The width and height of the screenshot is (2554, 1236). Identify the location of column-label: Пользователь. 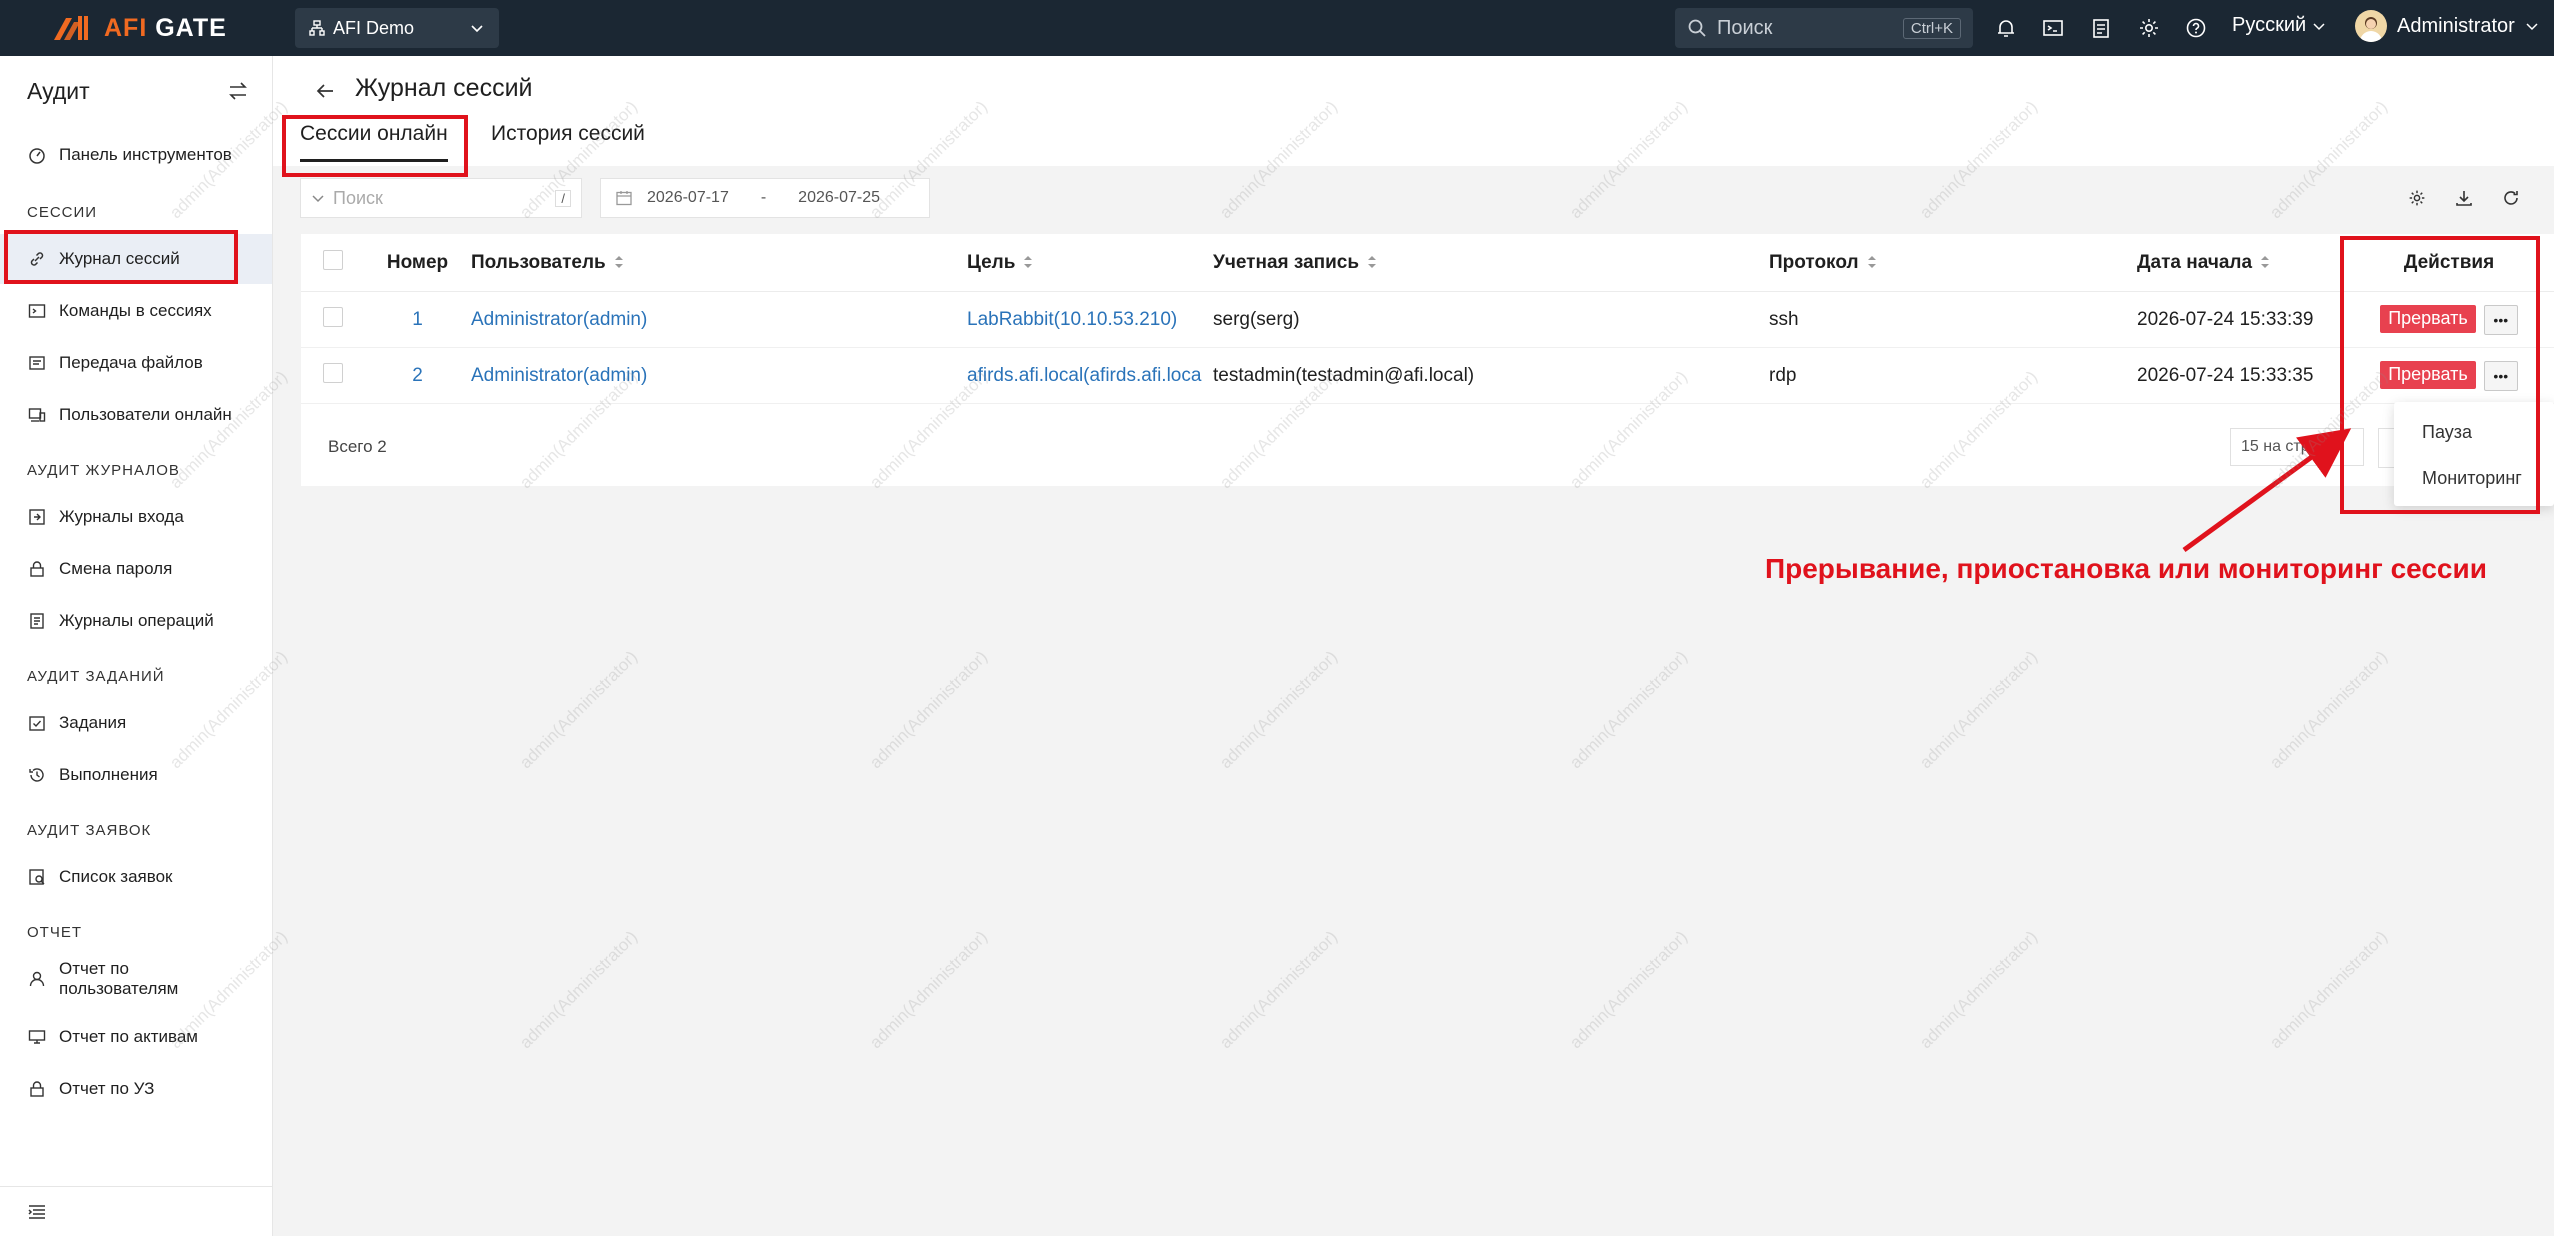
(538, 262).